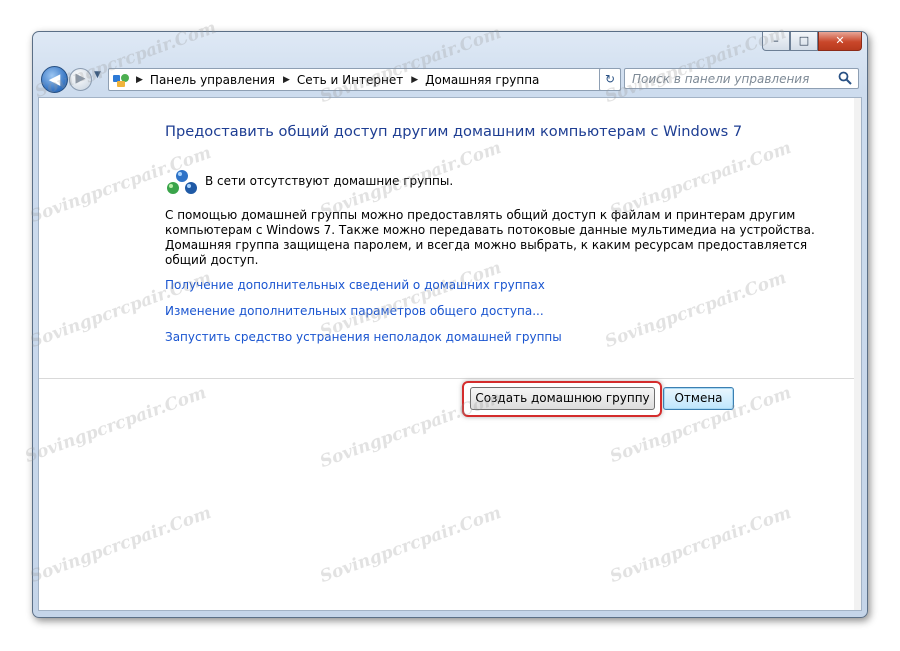 The image size is (900, 651). I want to click on search-input: Поиск в панели управления, so click(741, 78).